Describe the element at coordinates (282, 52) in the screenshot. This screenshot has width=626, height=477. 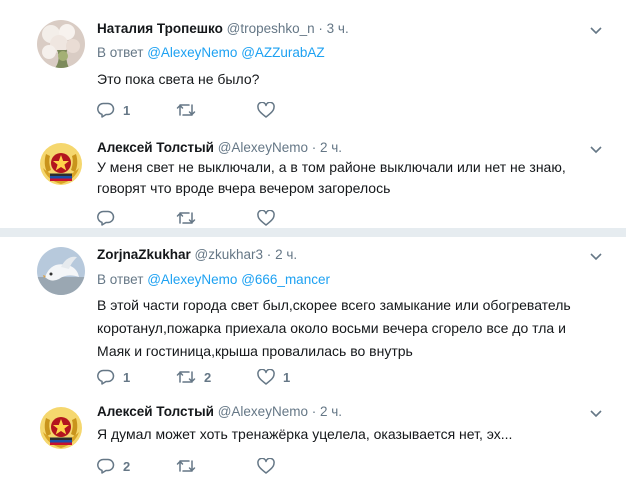
I see `mention-link: @AZZurabAZ` at that location.